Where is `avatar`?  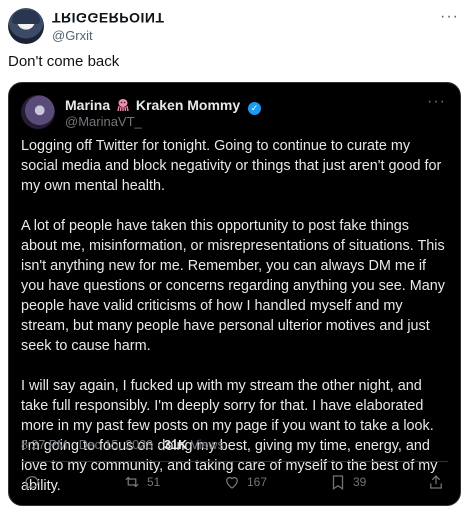 avatar is located at coordinates (26, 26).